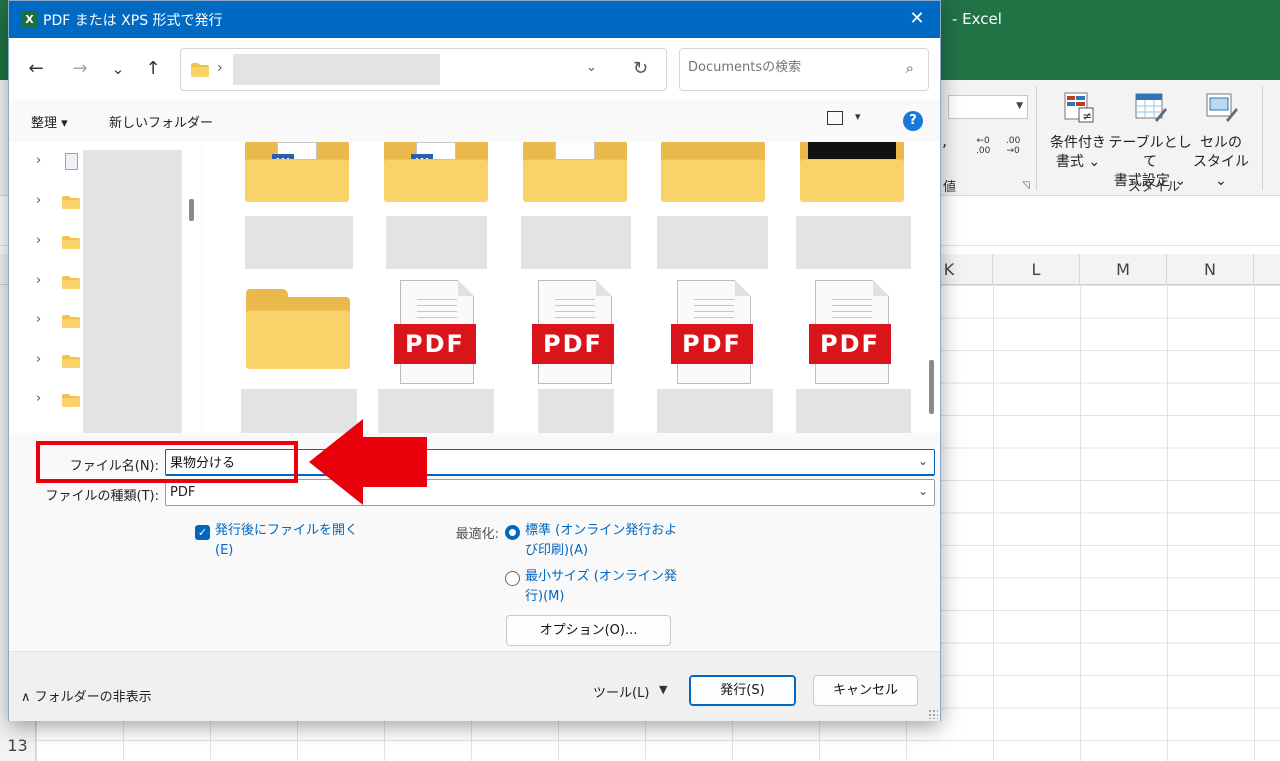 The height and width of the screenshot is (761, 1280). What do you see at coordinates (49, 121) in the screenshot?
I see `organize-menu: 整理 ▾` at bounding box center [49, 121].